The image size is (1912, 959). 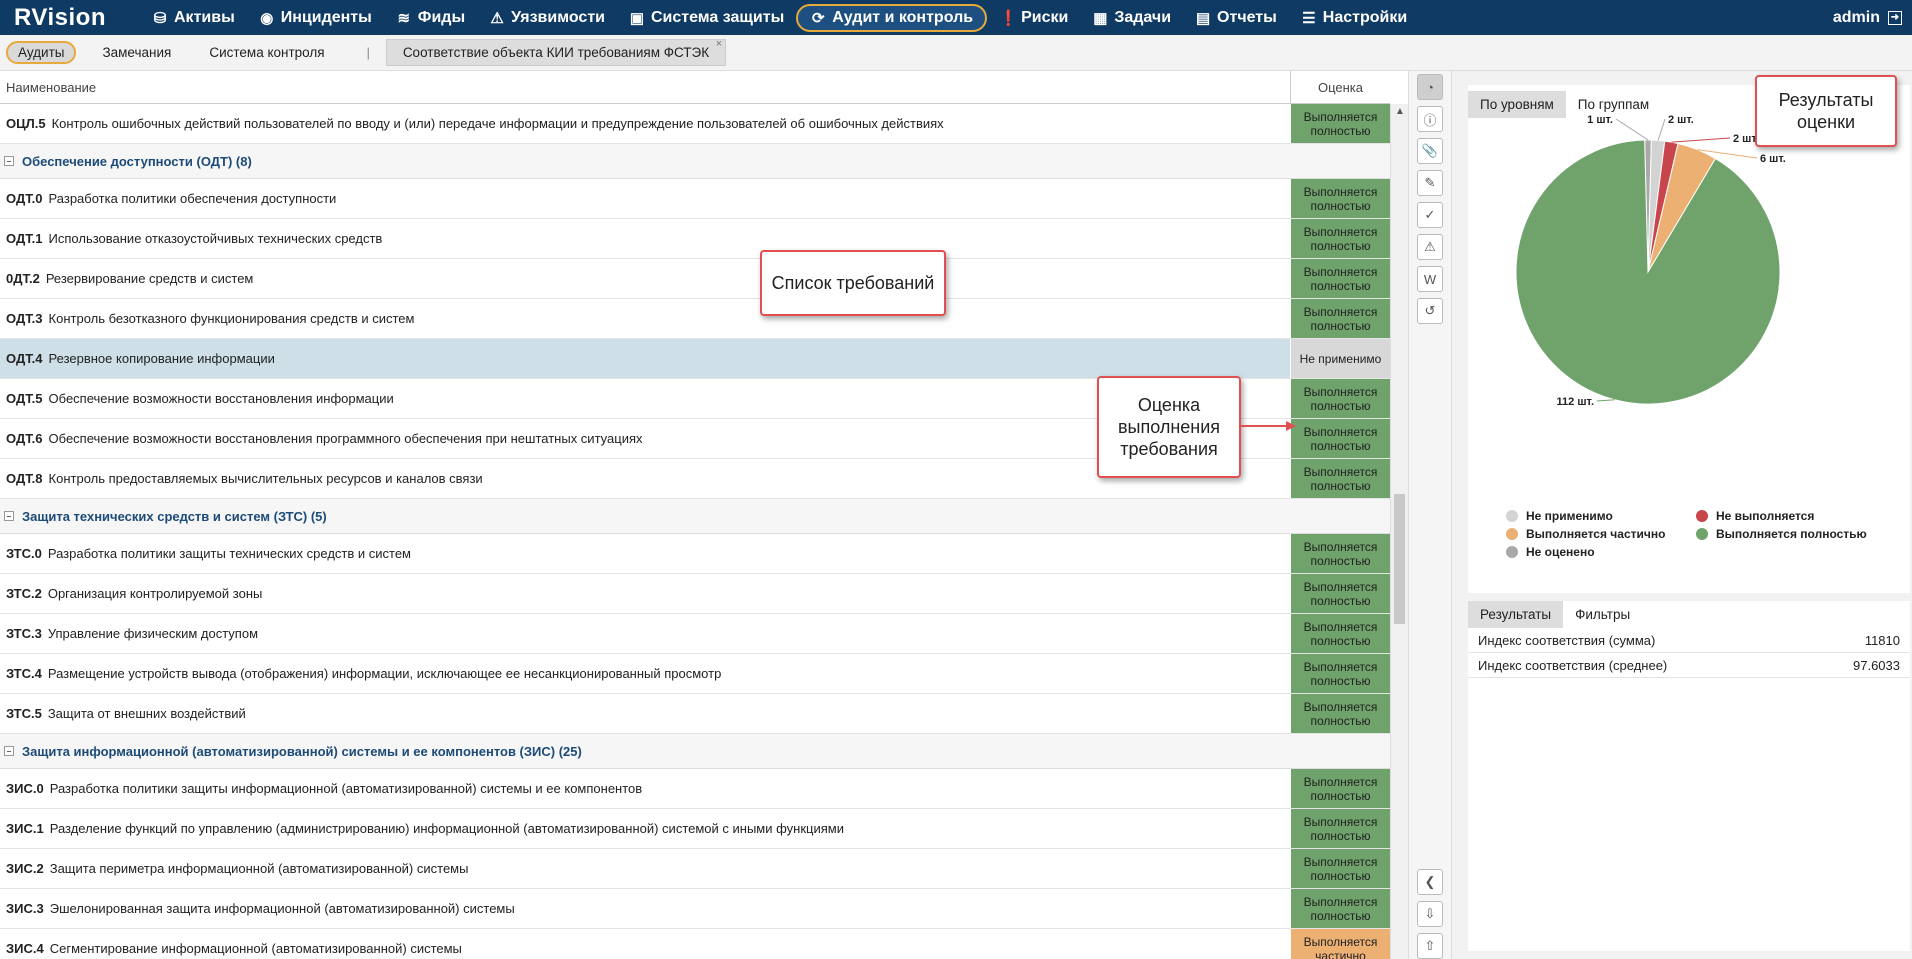 What do you see at coordinates (1430, 279) in the screenshot?
I see `word-doc-icon: W` at bounding box center [1430, 279].